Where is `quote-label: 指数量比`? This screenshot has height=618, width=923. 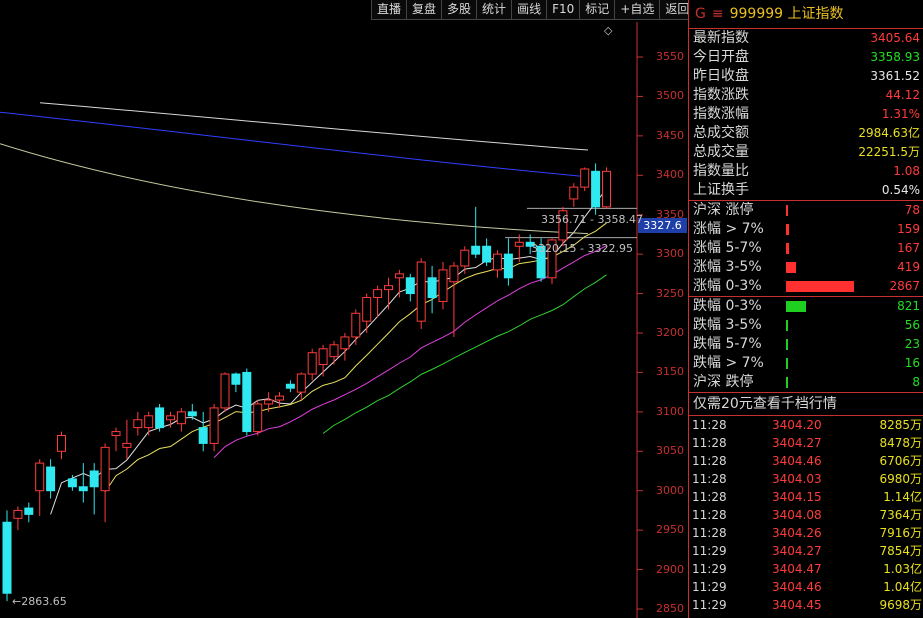
quote-label: 指数量比 is located at coordinates (721, 171).